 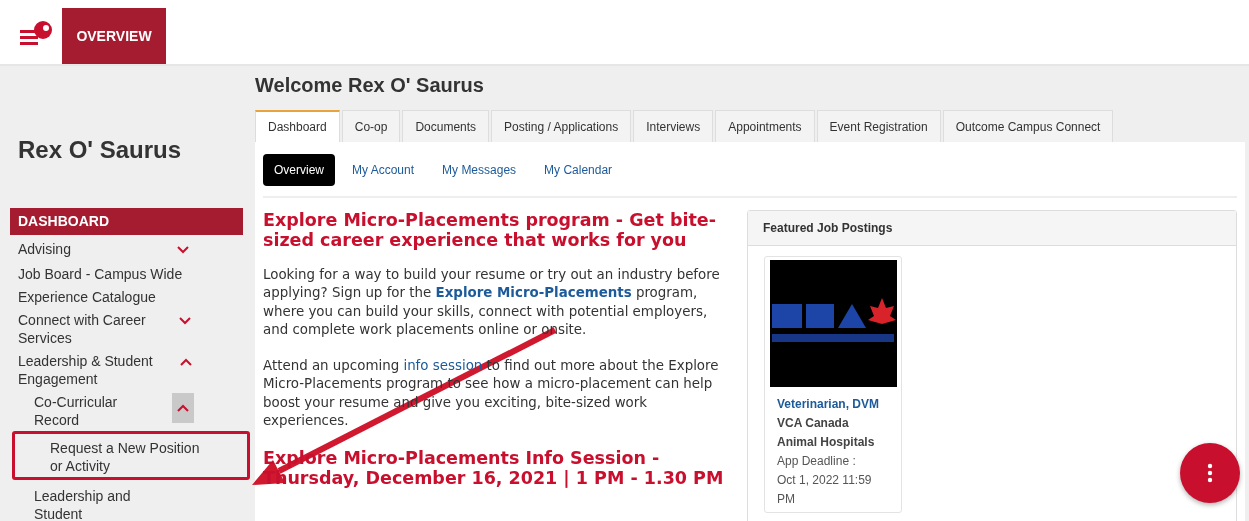 What do you see at coordinates (371, 126) in the screenshot?
I see `tab: Co-op` at bounding box center [371, 126].